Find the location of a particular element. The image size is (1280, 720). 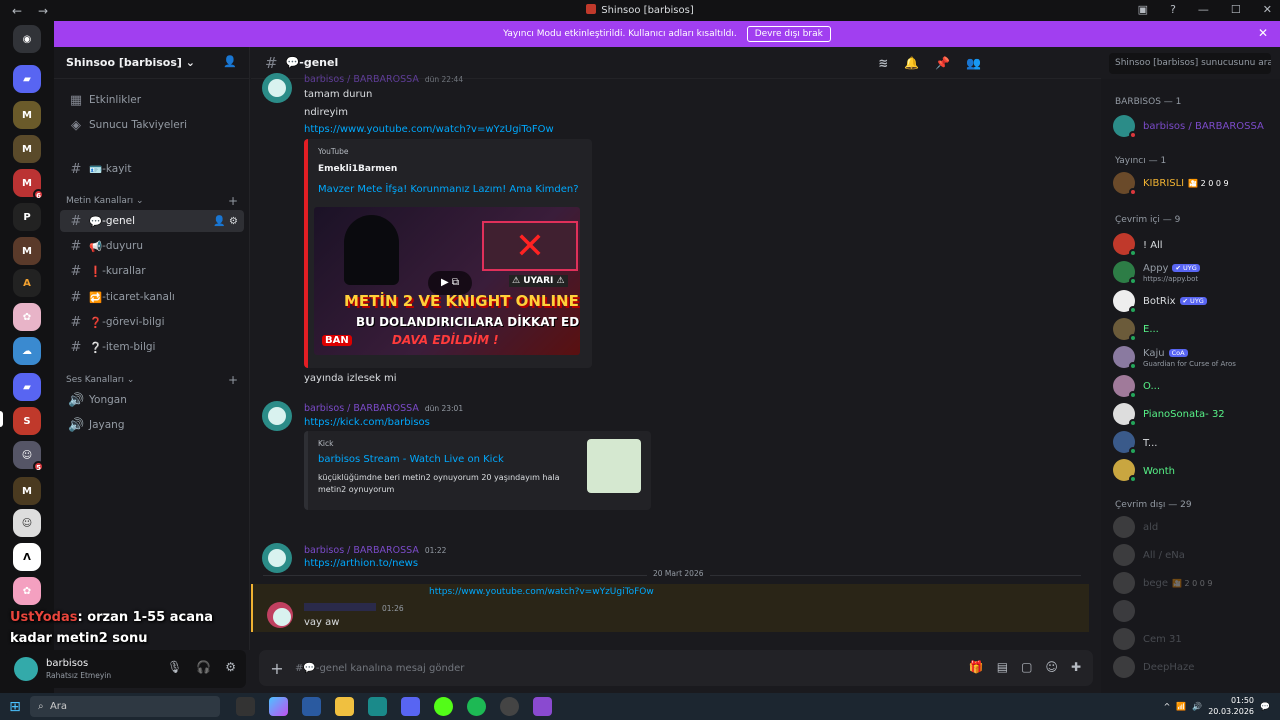

text-category: Metin Kanalları ⌄ + is located at coordinates (152, 201).